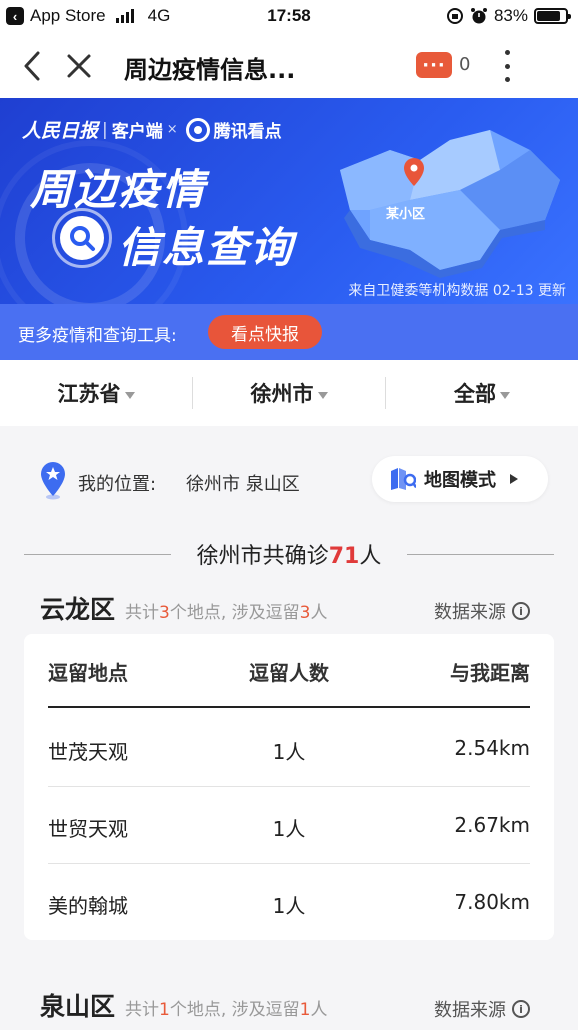  What do you see at coordinates (118, 189) in the screenshot?
I see `banner-title-line1: 周边疫情` at bounding box center [118, 189].